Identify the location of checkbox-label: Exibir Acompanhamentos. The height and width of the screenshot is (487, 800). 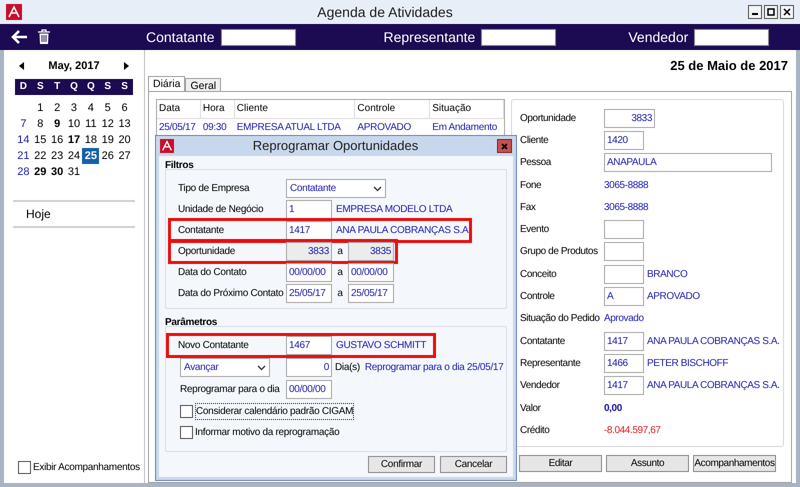
(86, 468).